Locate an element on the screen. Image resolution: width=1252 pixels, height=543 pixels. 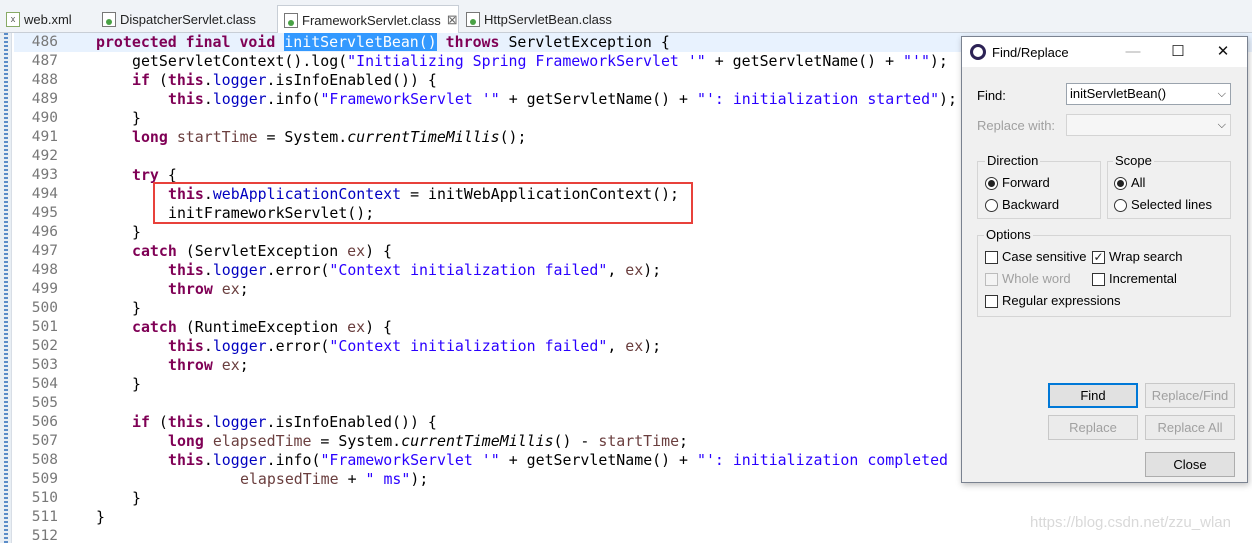
line-number: 506 is located at coordinates (44, 422).